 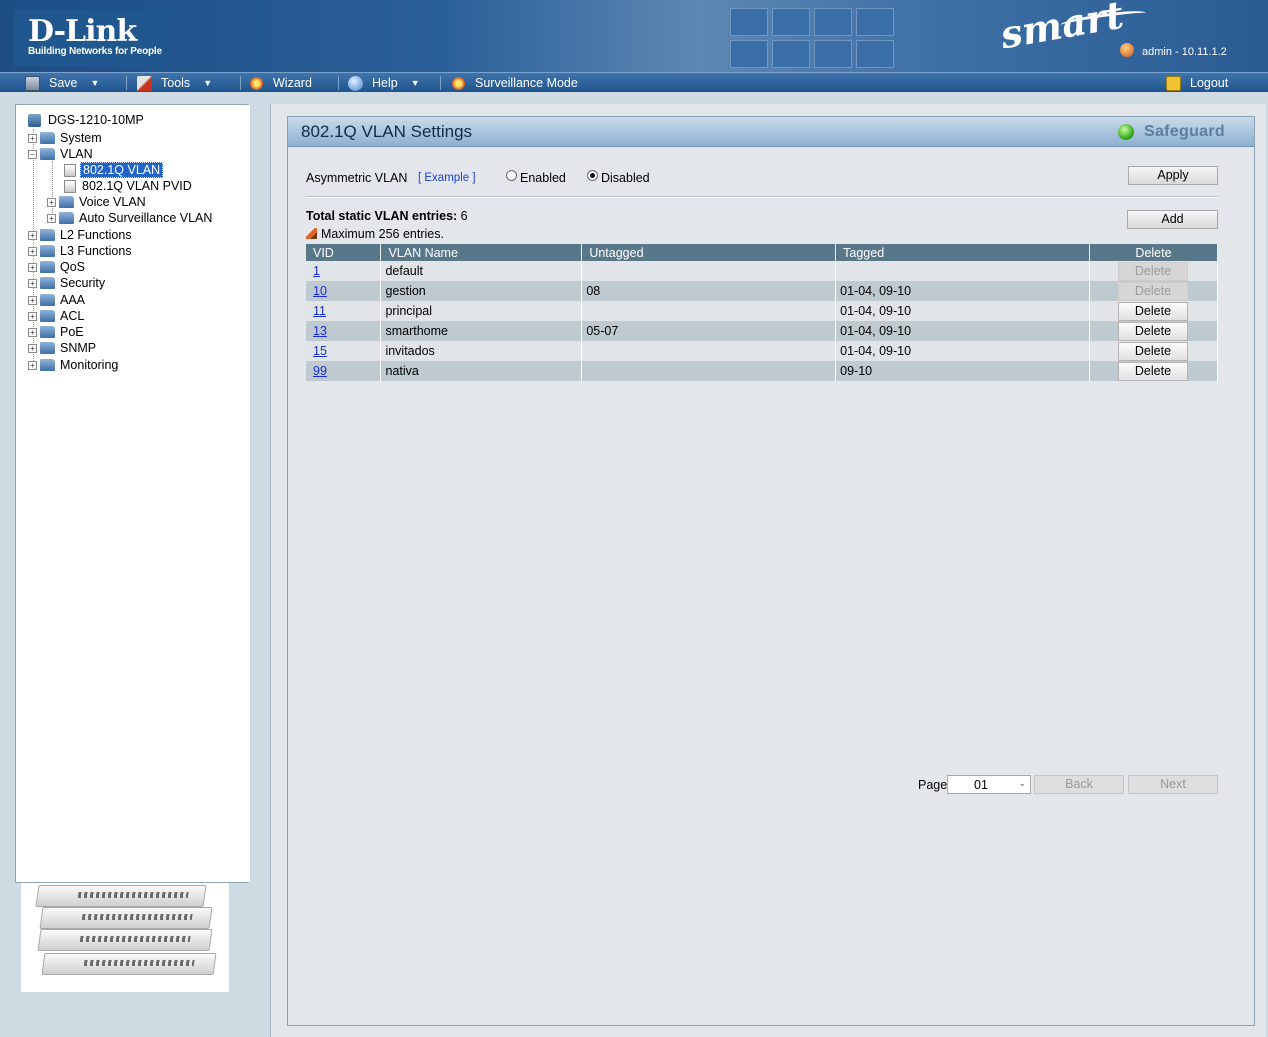 I want to click on total-entries-value: 6, so click(x=464, y=216).